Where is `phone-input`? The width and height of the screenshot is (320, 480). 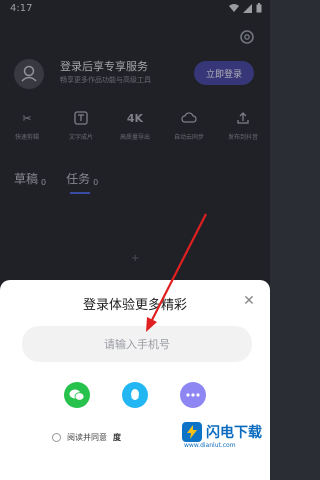 phone-input is located at coordinates (137, 344).